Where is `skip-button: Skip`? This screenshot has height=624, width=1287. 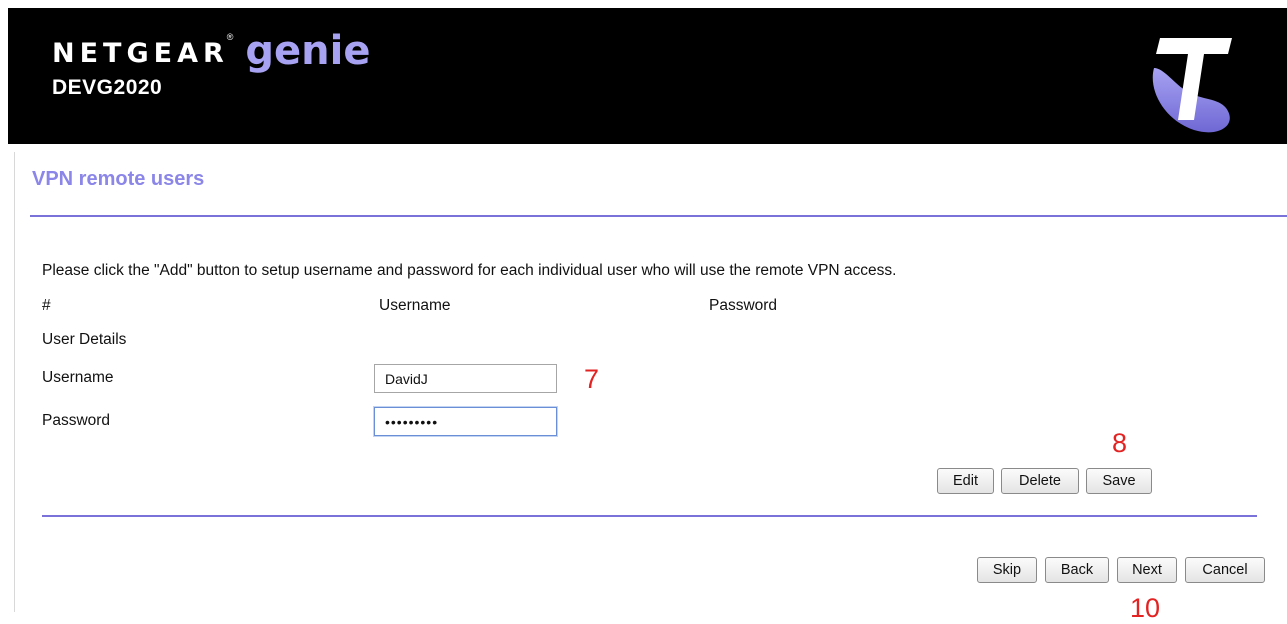 skip-button: Skip is located at coordinates (1007, 570).